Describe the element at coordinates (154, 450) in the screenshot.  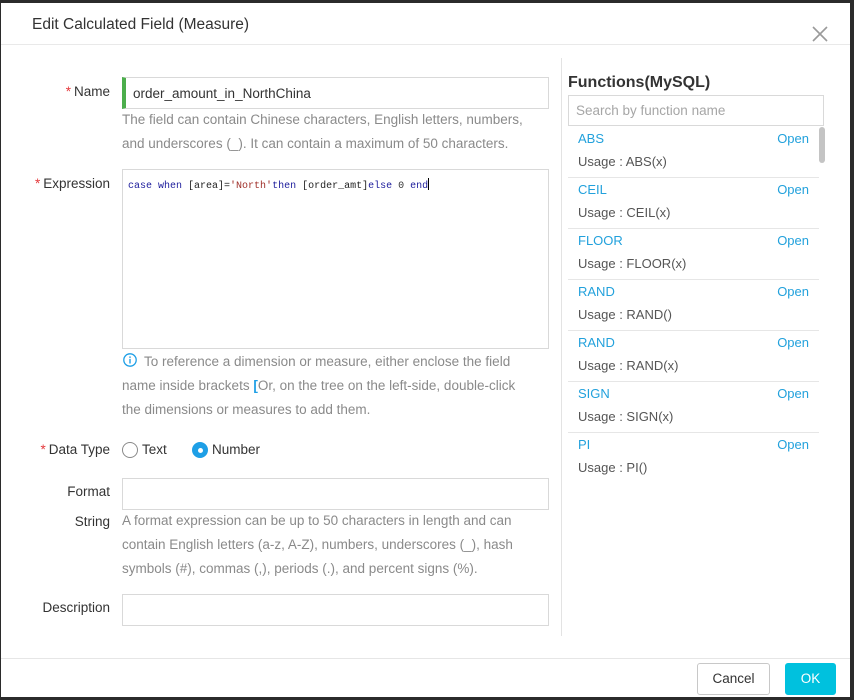
I see `radio-text-label: Text` at that location.